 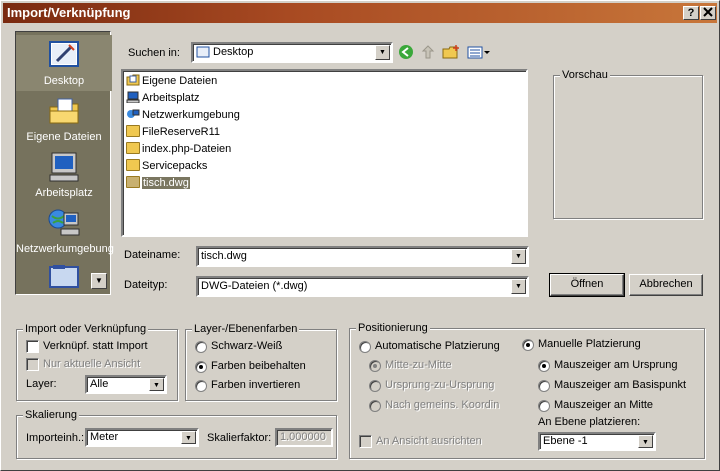 What do you see at coordinates (620, 385) in the screenshot?
I see `cursor-basepoint-label: Mauszeiger am Basispunkt` at bounding box center [620, 385].